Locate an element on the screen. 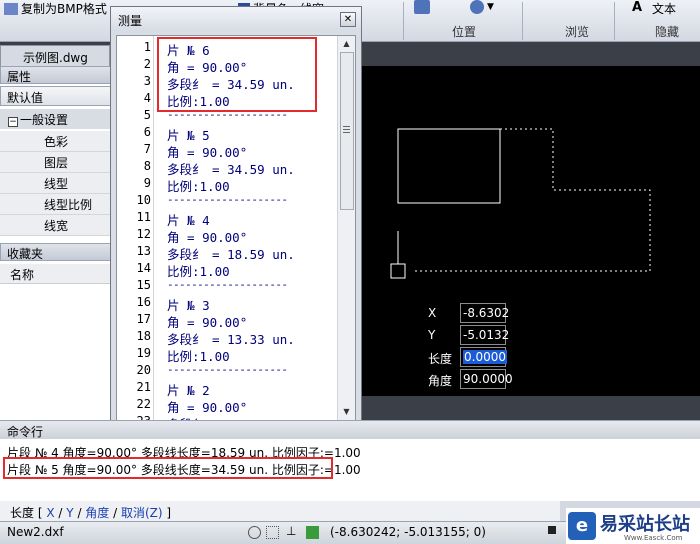 Image resolution: width=700 pixels, height=544 pixels. defaults-dropdown: 默认值 is located at coordinates (56, 96).